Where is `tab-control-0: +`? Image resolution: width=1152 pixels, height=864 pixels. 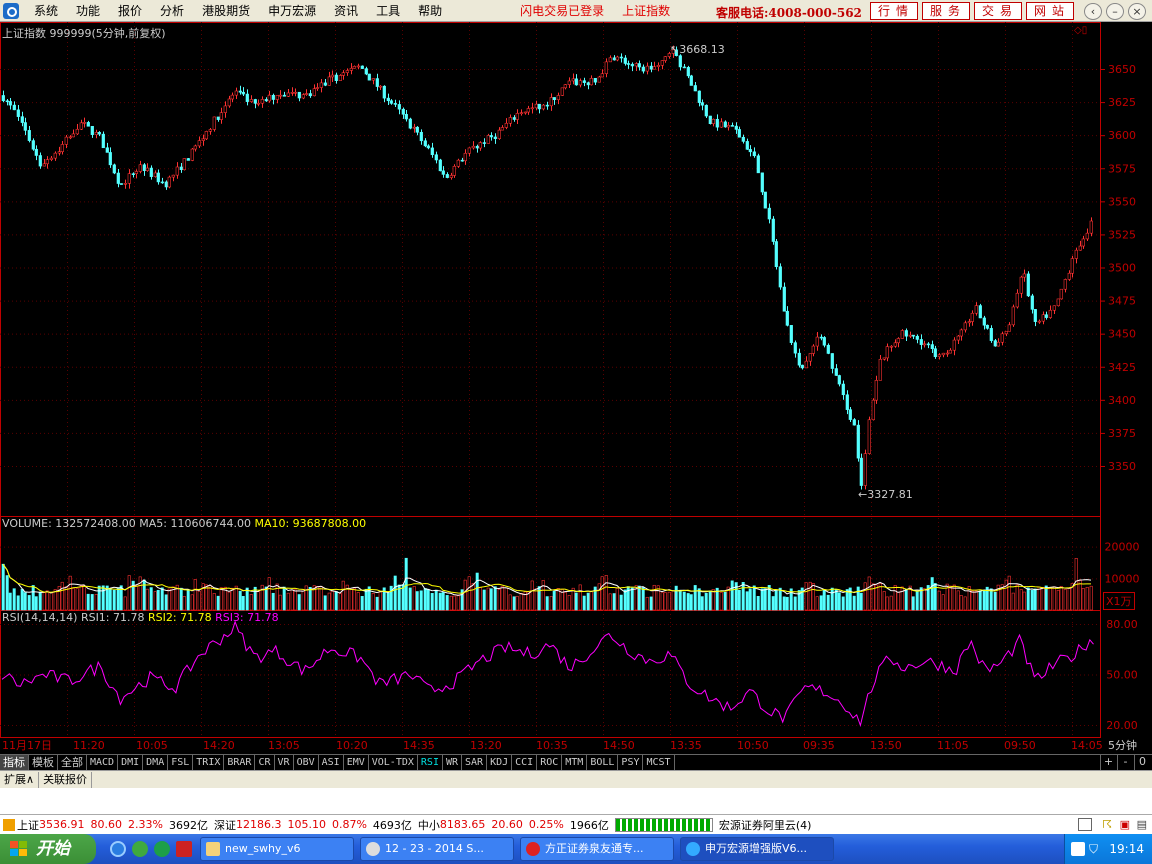
tab-control-0: + is located at coordinates (1108, 762).